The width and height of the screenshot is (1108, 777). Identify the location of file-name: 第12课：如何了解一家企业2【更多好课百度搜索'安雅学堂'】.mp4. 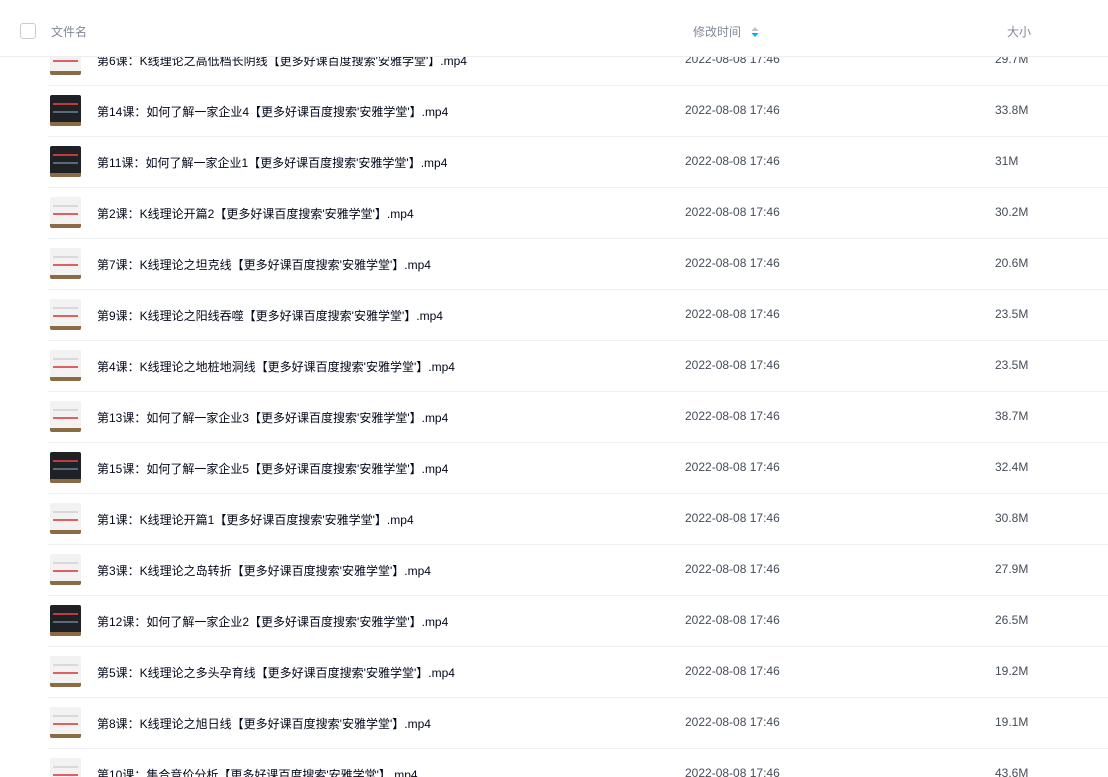
(272, 621).